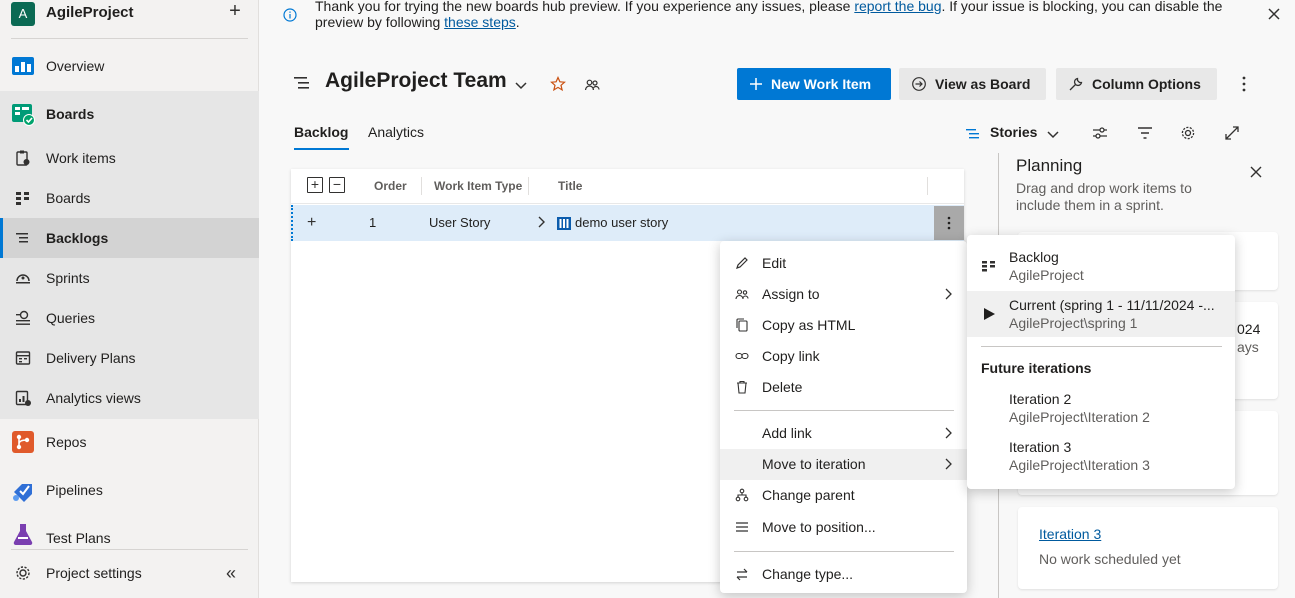 This screenshot has width=1295, height=598. I want to click on favorite-star-icon, so click(558, 84).